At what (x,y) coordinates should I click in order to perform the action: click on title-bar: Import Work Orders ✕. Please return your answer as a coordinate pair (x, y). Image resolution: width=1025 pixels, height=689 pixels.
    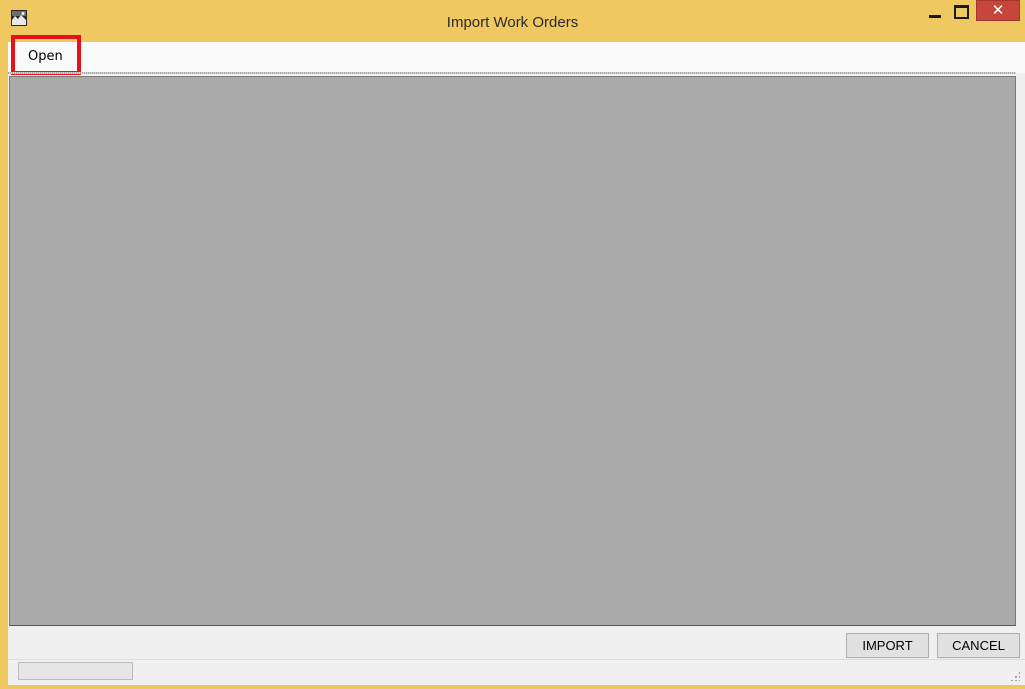
    Looking at the image, I should click on (512, 21).